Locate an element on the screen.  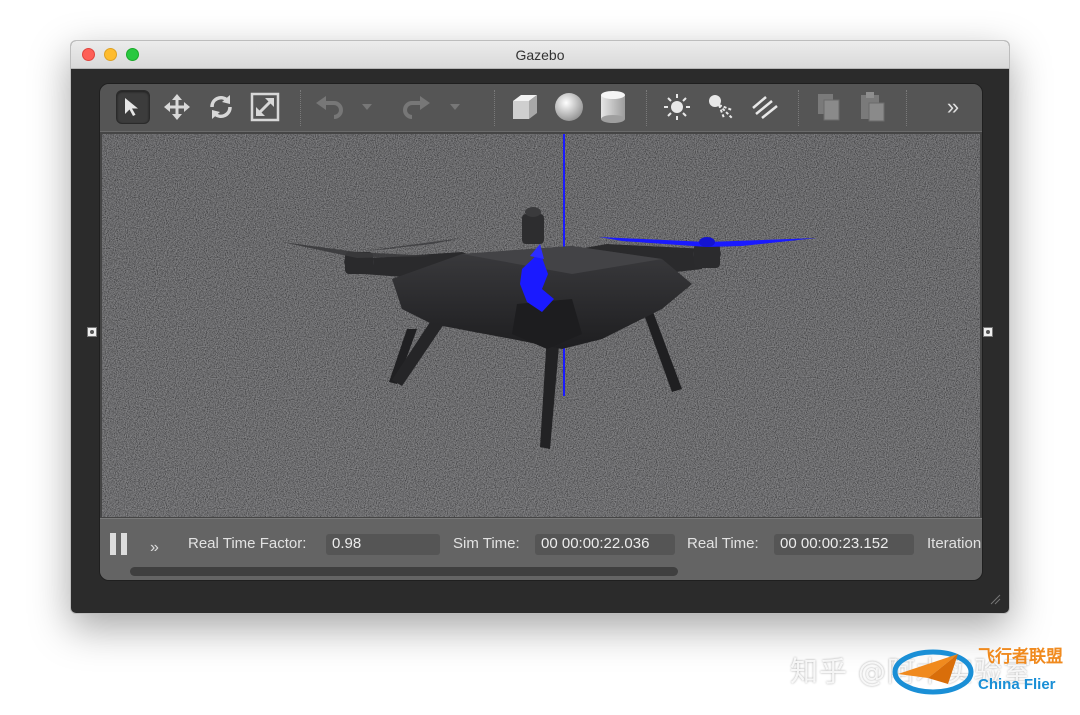
box-shape-button is located at coordinates (525, 107).